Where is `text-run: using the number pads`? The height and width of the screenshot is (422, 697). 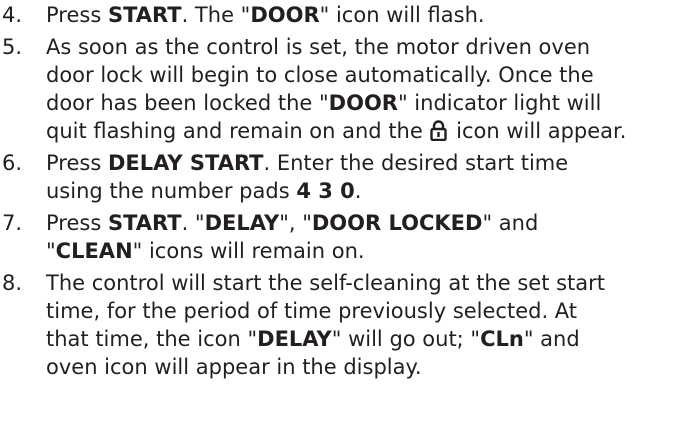
text-run: using the number pads is located at coordinates (171, 191).